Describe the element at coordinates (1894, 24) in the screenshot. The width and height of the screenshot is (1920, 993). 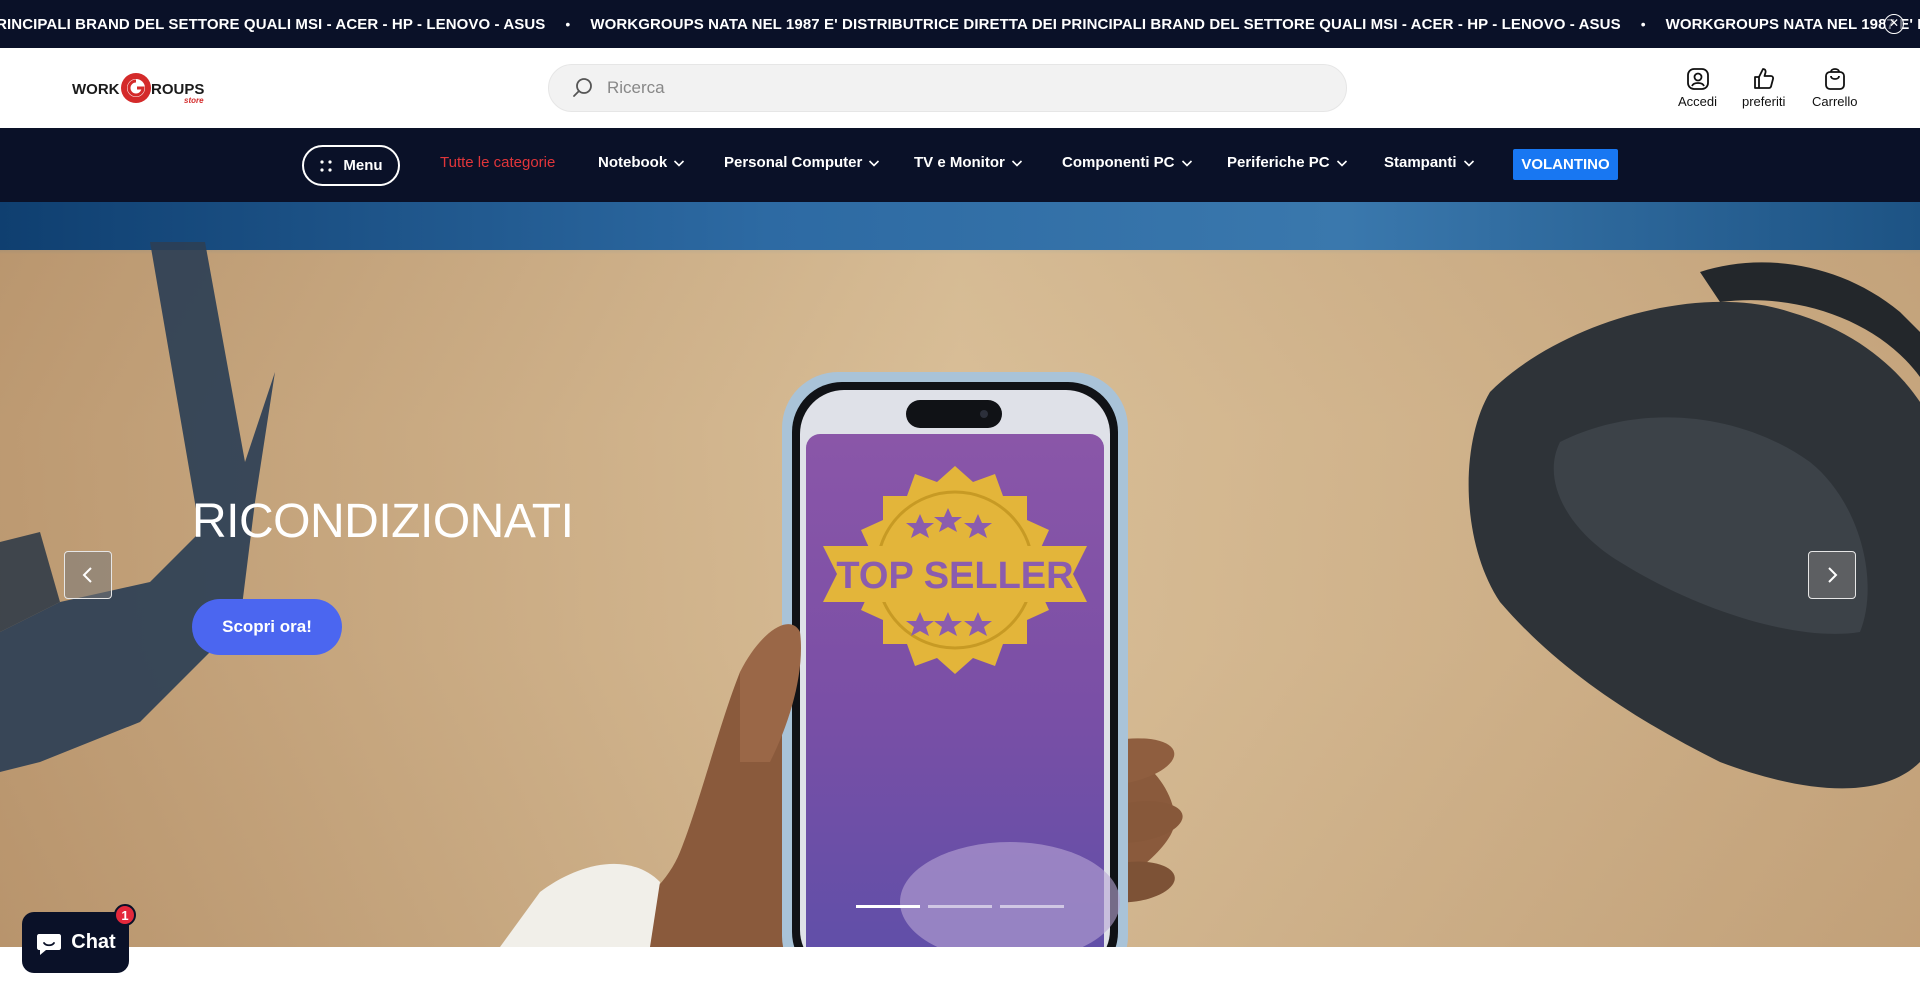
I see `close-icon: ✕` at that location.